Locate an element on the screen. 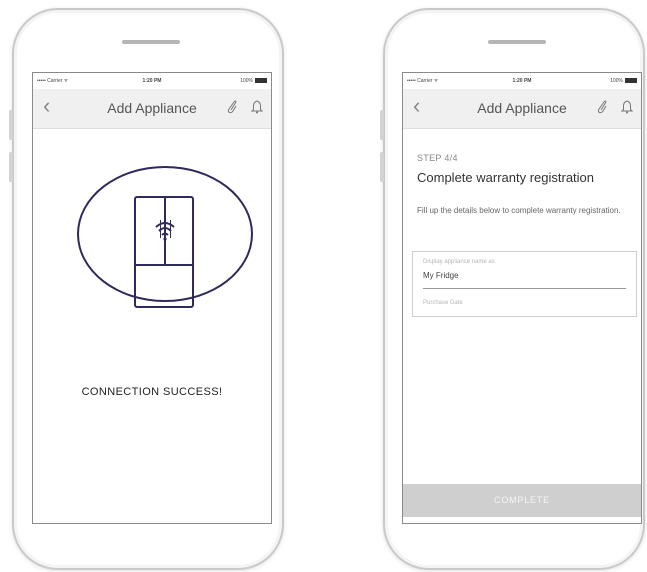  wifi-icon is located at coordinates (165, 231).